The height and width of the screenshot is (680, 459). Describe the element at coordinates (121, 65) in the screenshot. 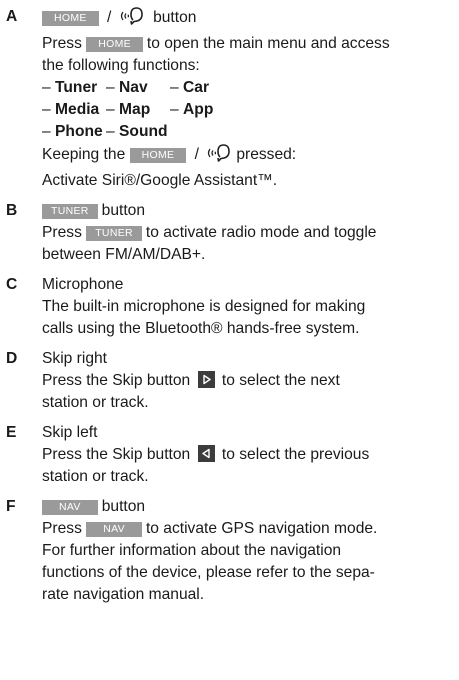

I see `desc-line: the following functions:` at that location.